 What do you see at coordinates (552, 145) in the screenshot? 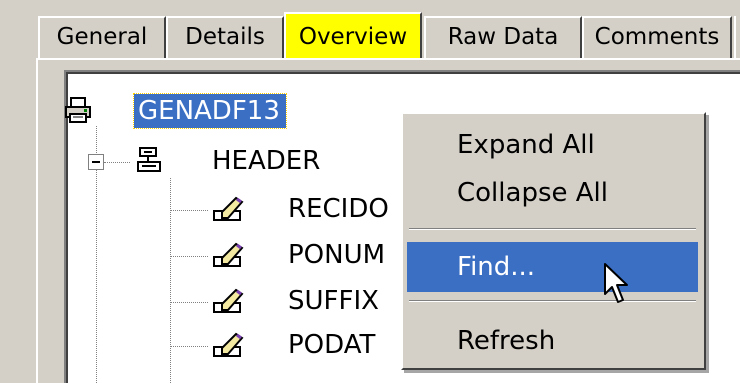
I see `menu-item-expand-all: Expand All` at bounding box center [552, 145].